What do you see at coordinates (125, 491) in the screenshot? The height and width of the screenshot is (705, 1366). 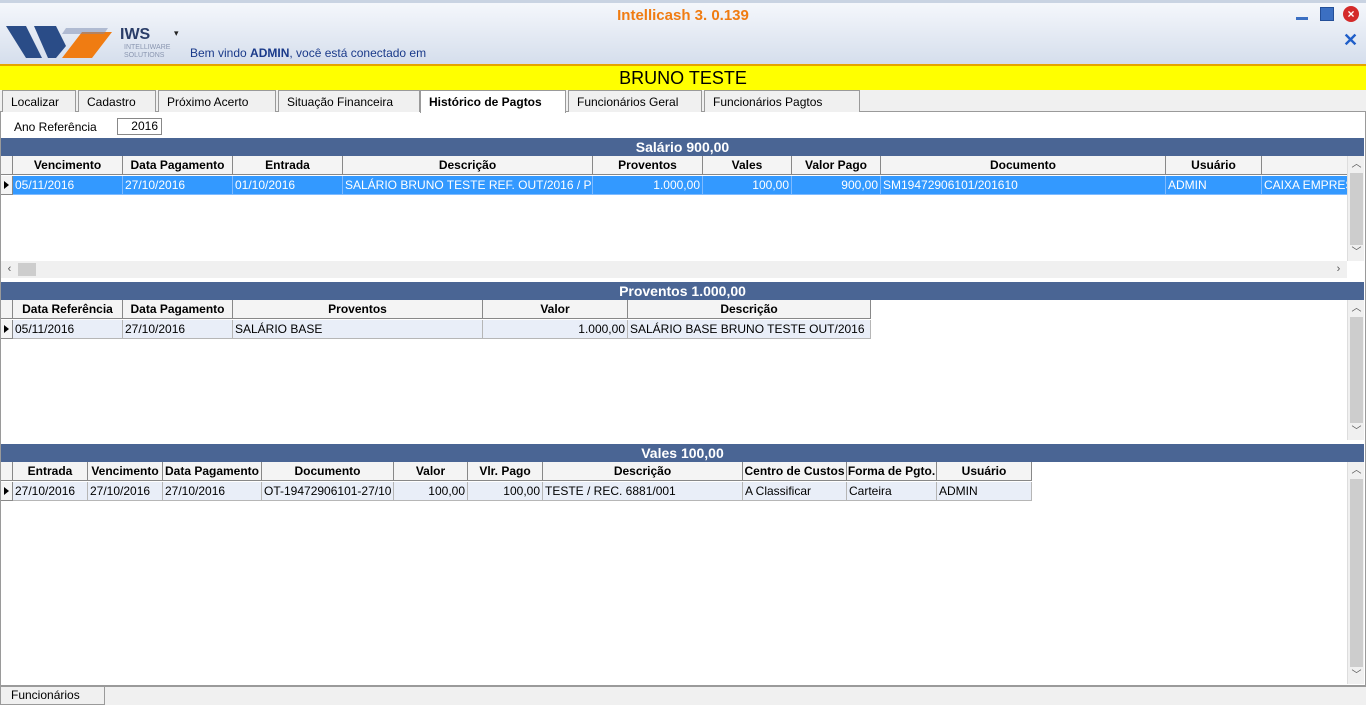 I see `cell-vencimento: 27/10/2016` at bounding box center [125, 491].